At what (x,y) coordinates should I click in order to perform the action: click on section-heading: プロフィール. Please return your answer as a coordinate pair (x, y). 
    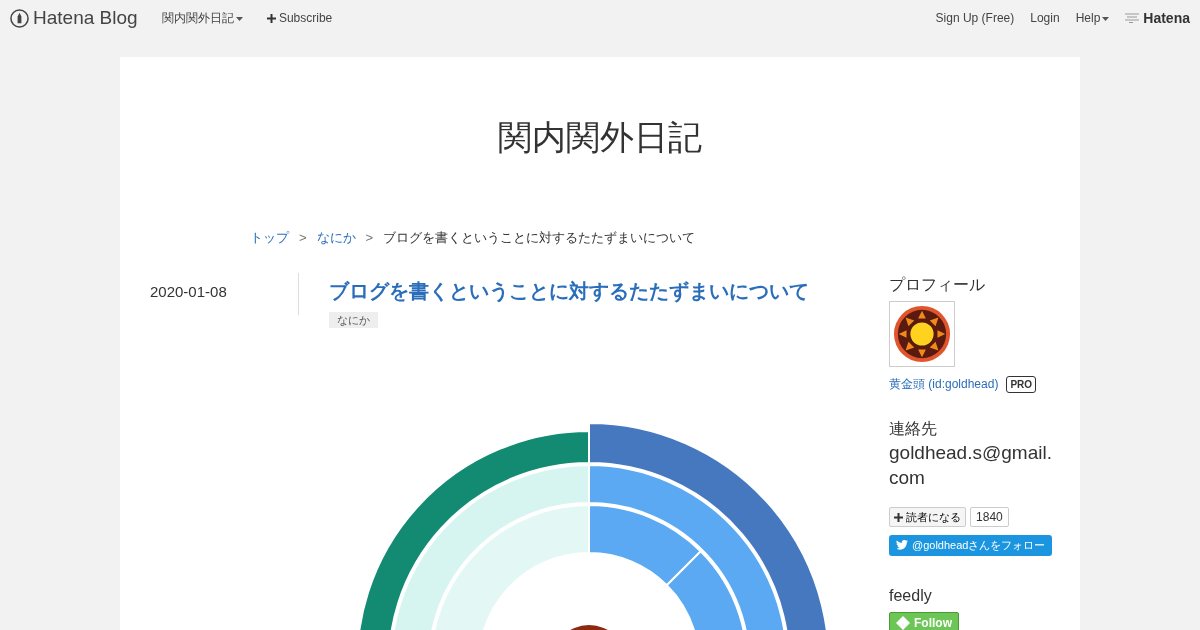
    Looking at the image, I should click on (937, 285).